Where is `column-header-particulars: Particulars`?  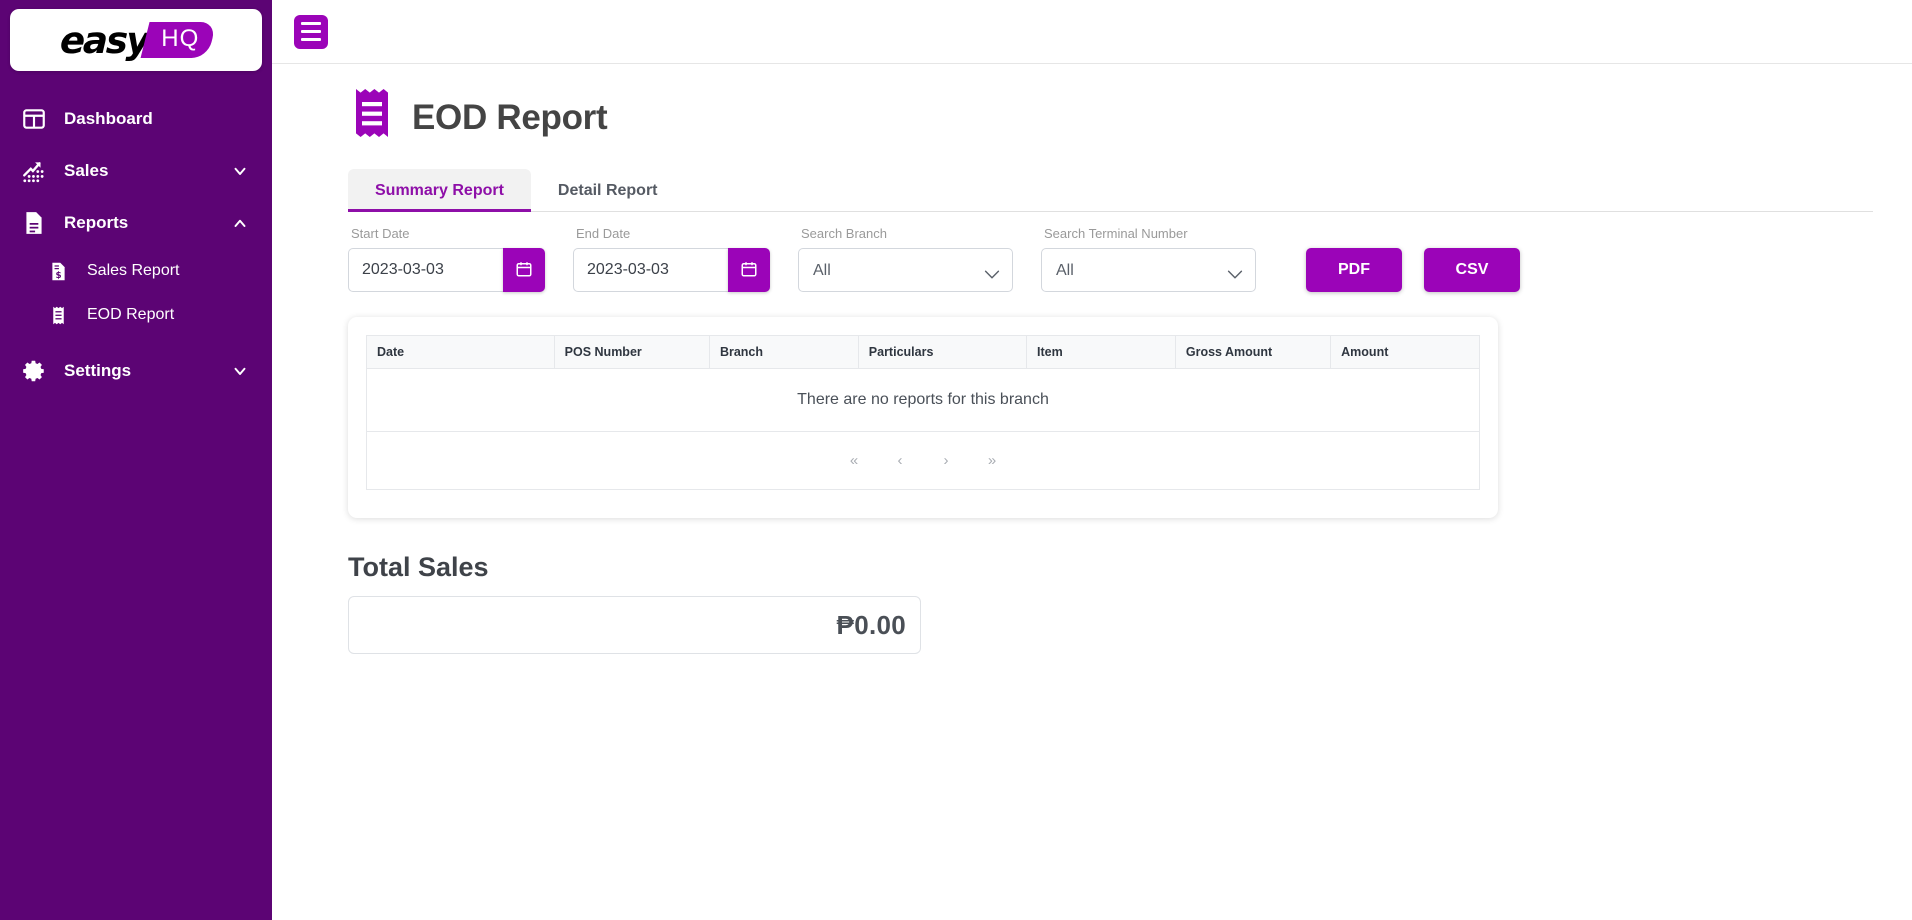 column-header-particulars: Particulars is located at coordinates (943, 352).